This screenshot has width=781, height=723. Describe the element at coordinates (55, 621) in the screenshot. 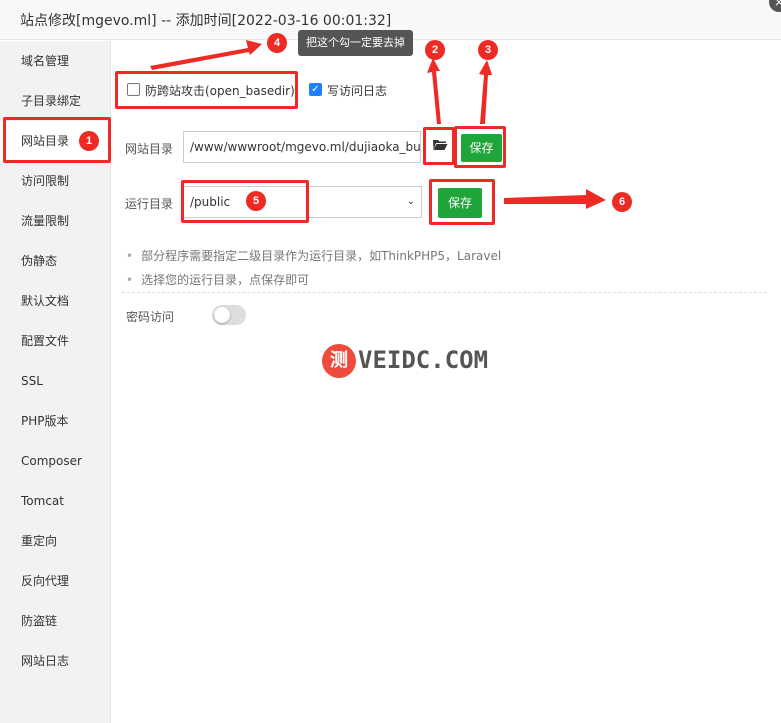

I see `sidebar-item-hotlink: 防盗链` at that location.